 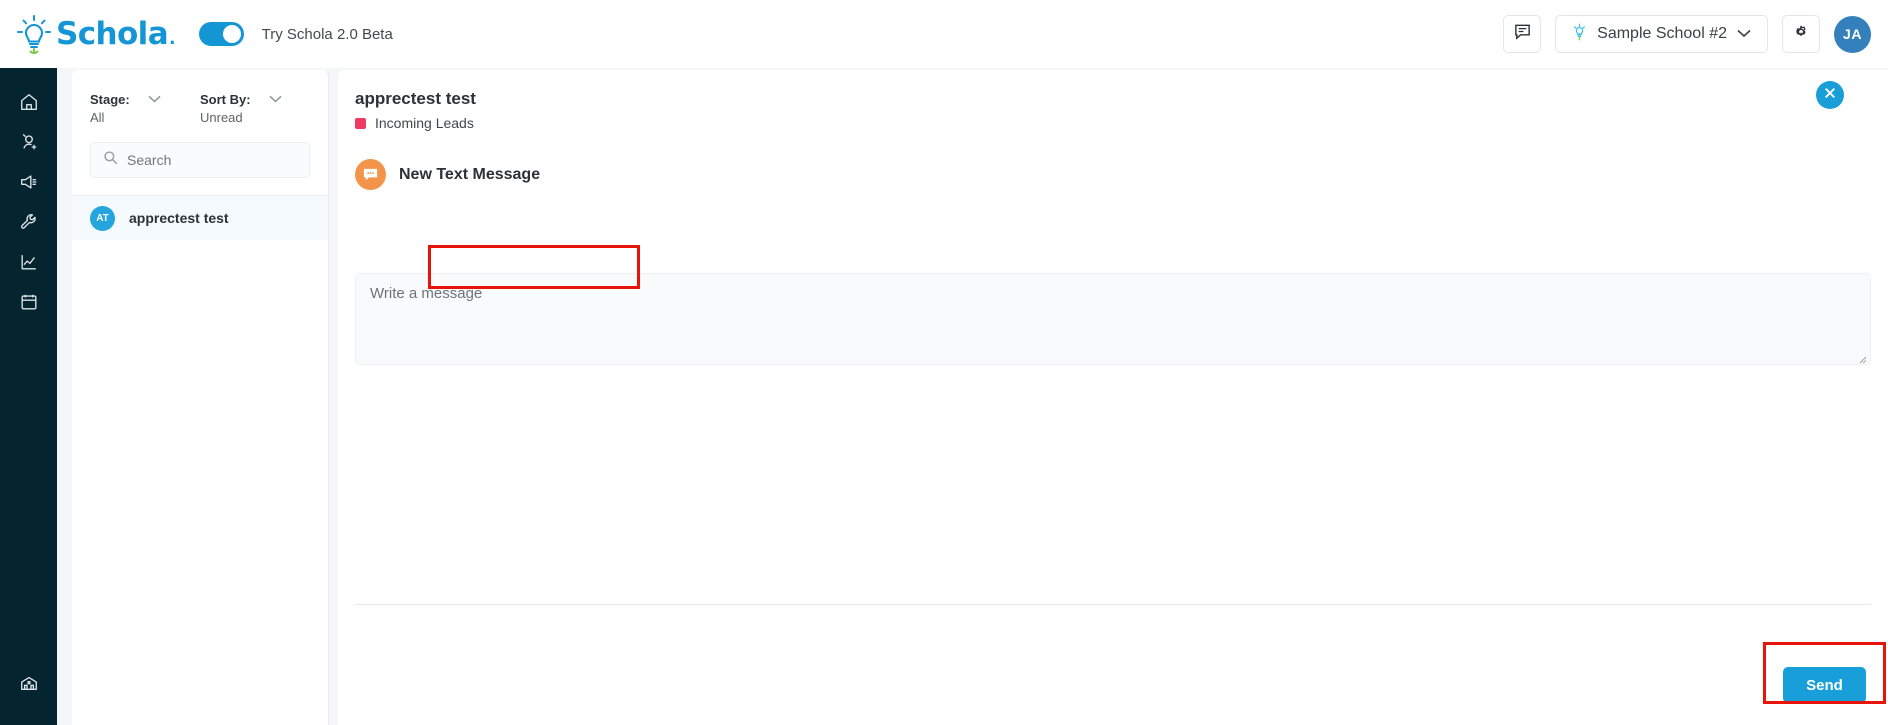 I want to click on detail-header: apprectest test Incoming Leads, so click(x=1113, y=100).